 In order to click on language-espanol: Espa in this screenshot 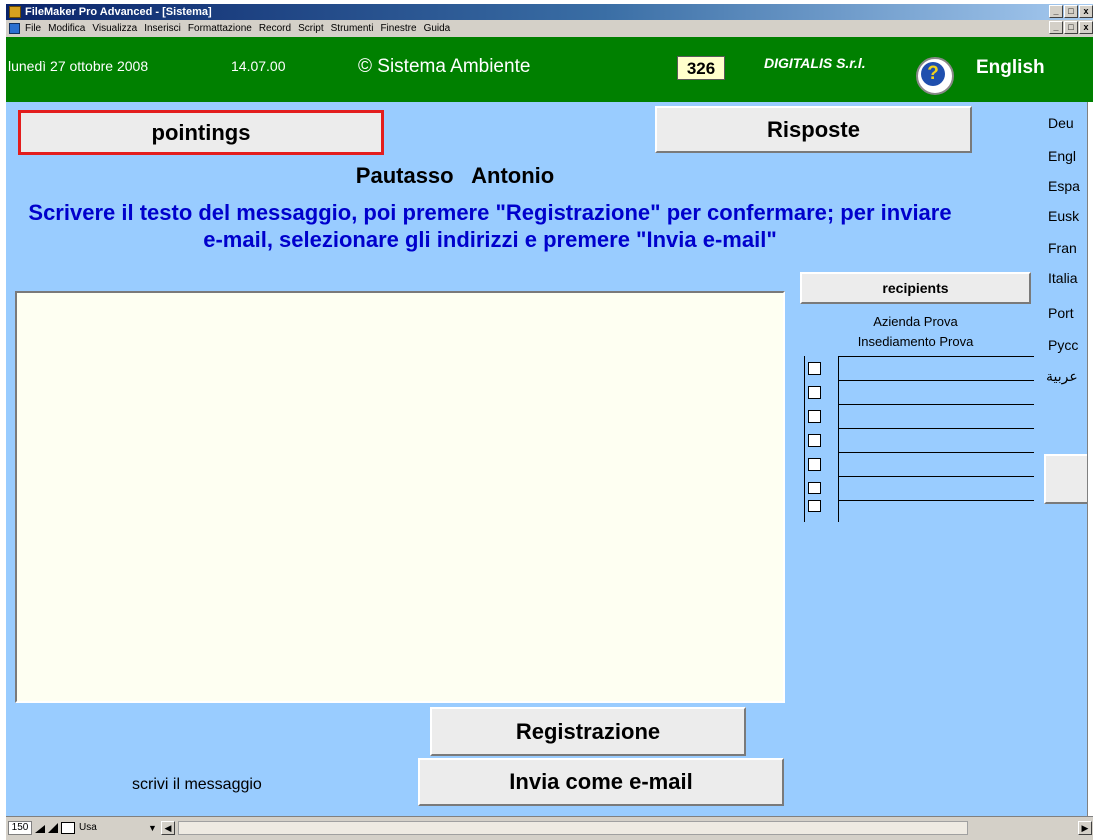, I will do `click(1064, 186)`.